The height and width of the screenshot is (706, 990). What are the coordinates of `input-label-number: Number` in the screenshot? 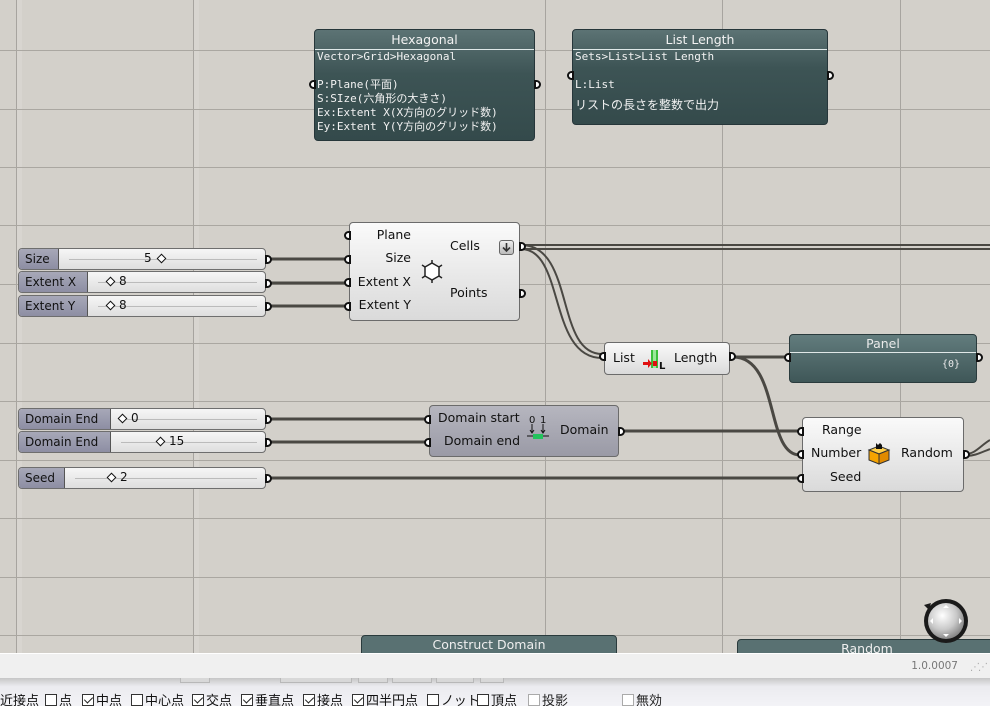 It's located at (836, 452).